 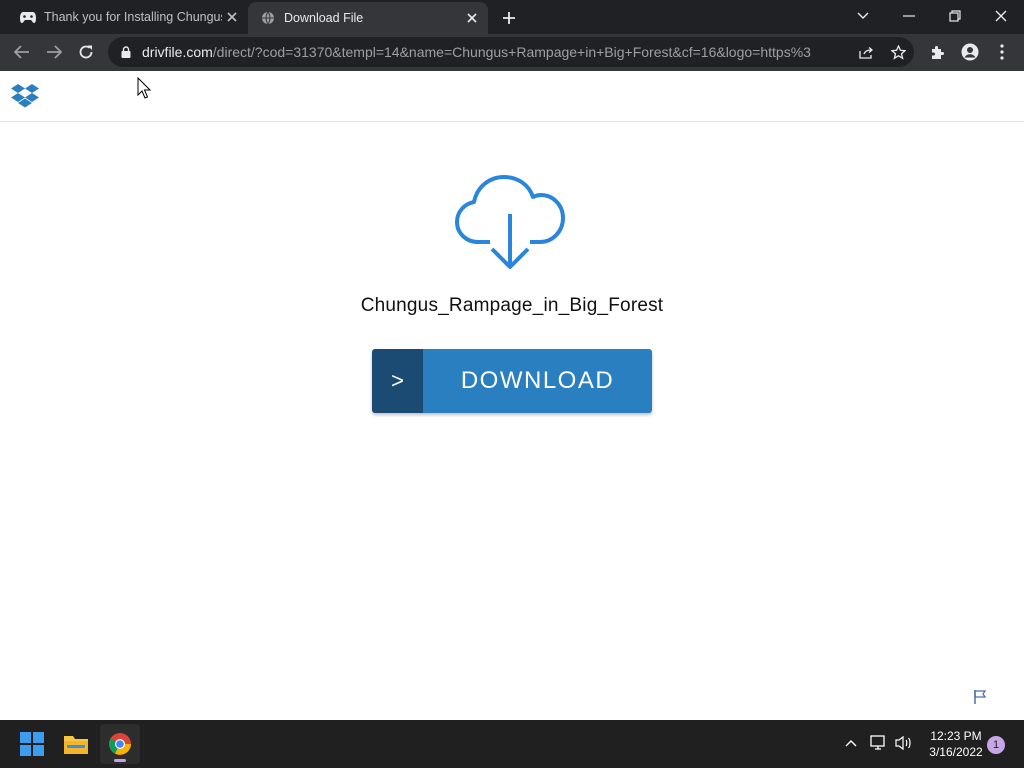 What do you see at coordinates (512, 96) in the screenshot?
I see `site-header` at bounding box center [512, 96].